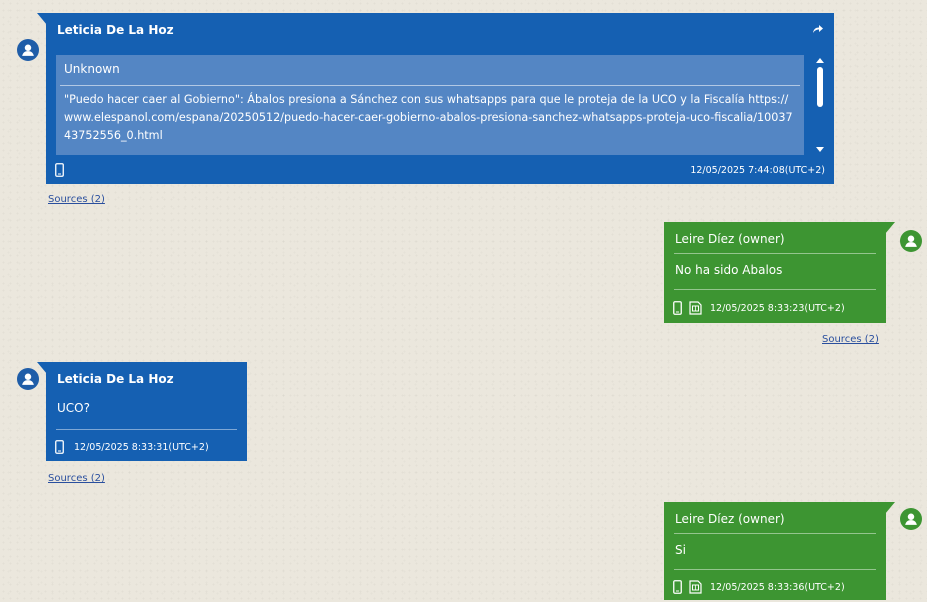  What do you see at coordinates (440, 170) in the screenshot?
I see `message-footer: 12/05/2025 7:44:08(UTC+2)` at bounding box center [440, 170].